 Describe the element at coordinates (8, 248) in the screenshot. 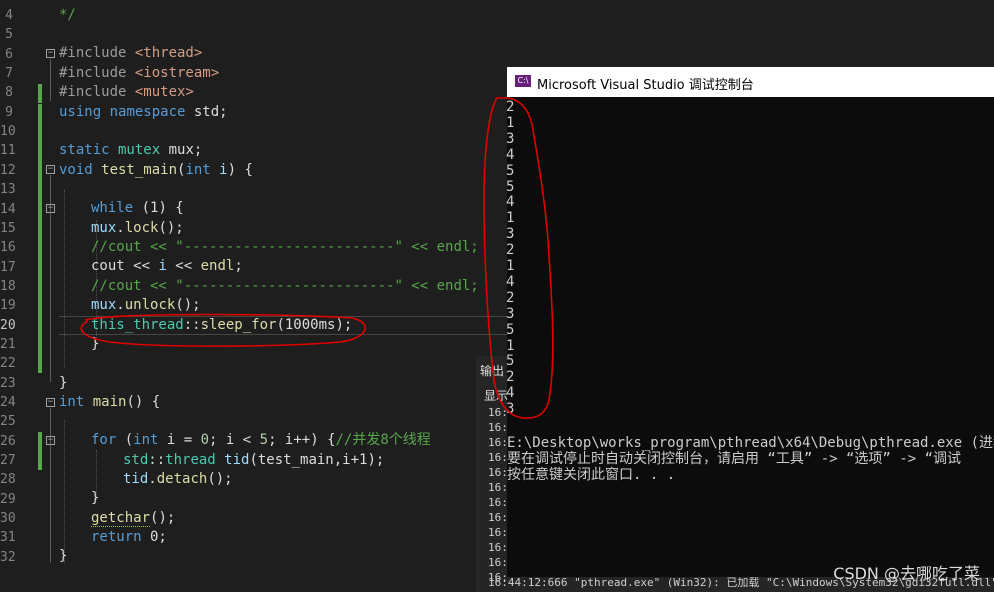

I see `line-number: 16` at that location.